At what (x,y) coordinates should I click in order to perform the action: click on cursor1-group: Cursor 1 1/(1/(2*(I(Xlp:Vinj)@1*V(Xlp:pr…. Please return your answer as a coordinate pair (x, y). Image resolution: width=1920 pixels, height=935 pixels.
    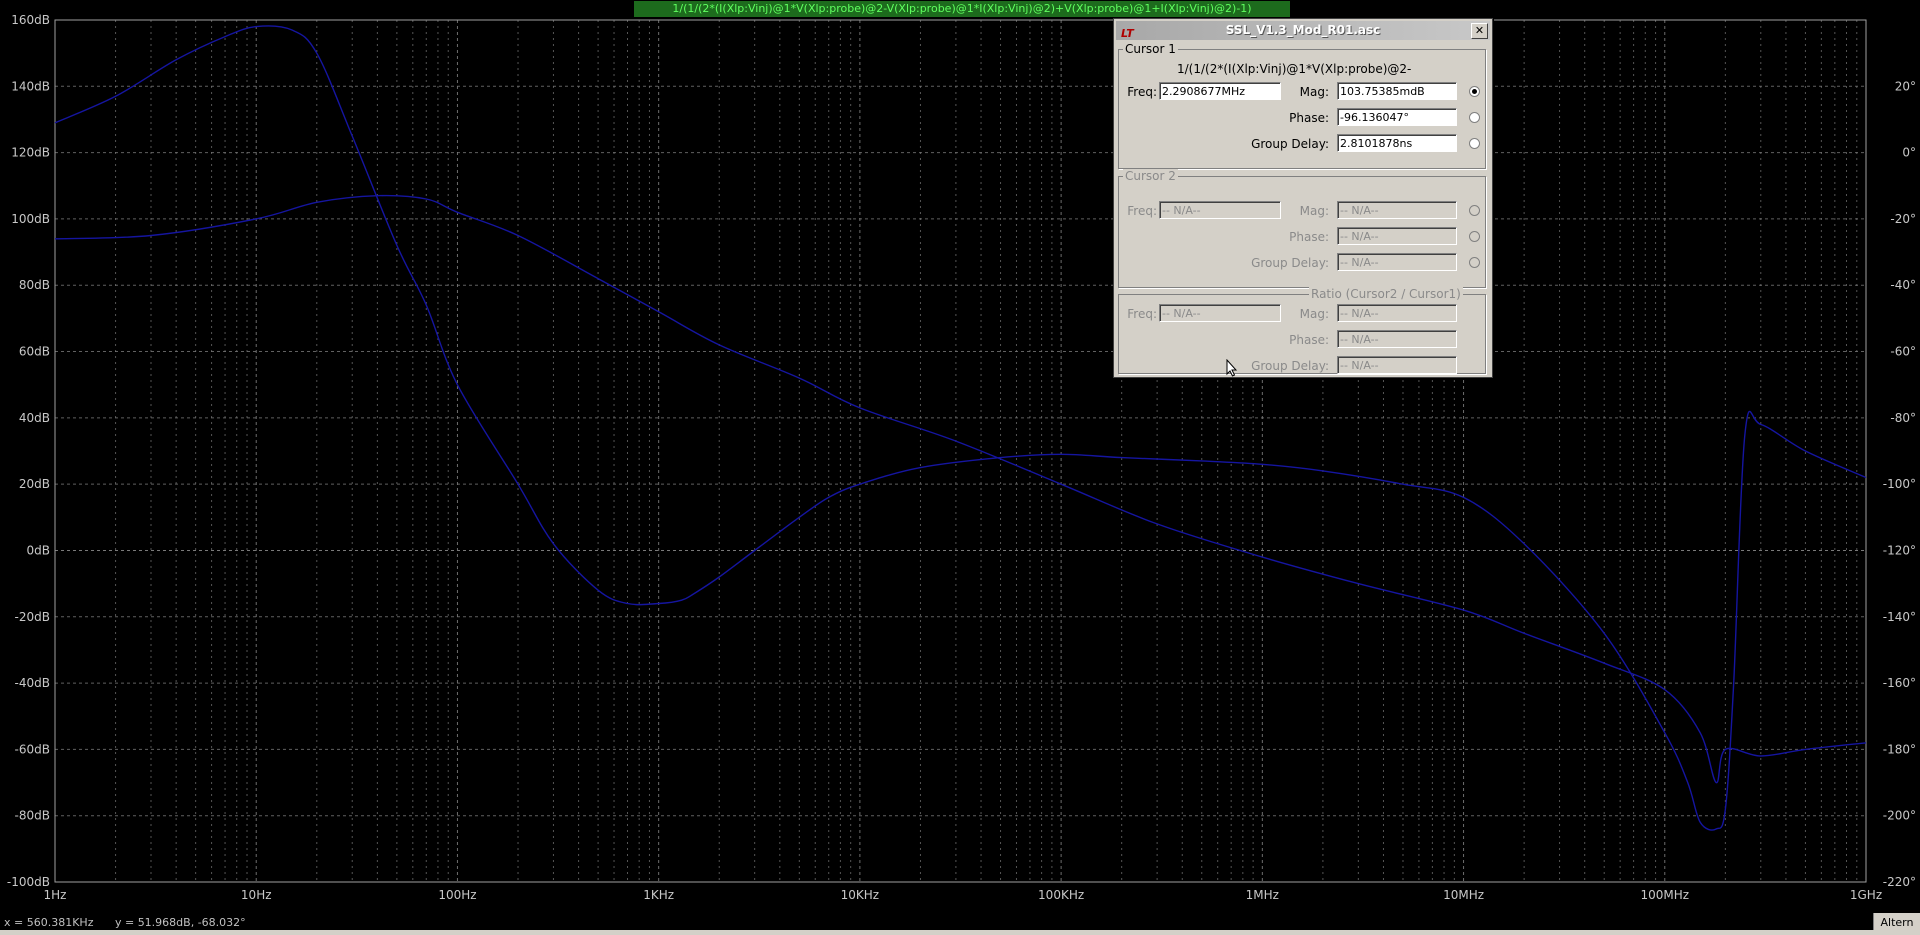
    Looking at the image, I should click on (1302, 105).